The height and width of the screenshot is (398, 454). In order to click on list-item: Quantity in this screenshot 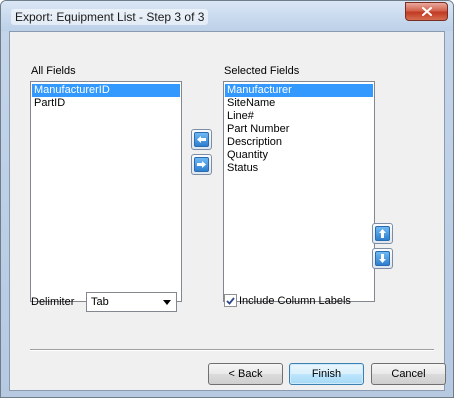, I will do `click(299, 155)`.